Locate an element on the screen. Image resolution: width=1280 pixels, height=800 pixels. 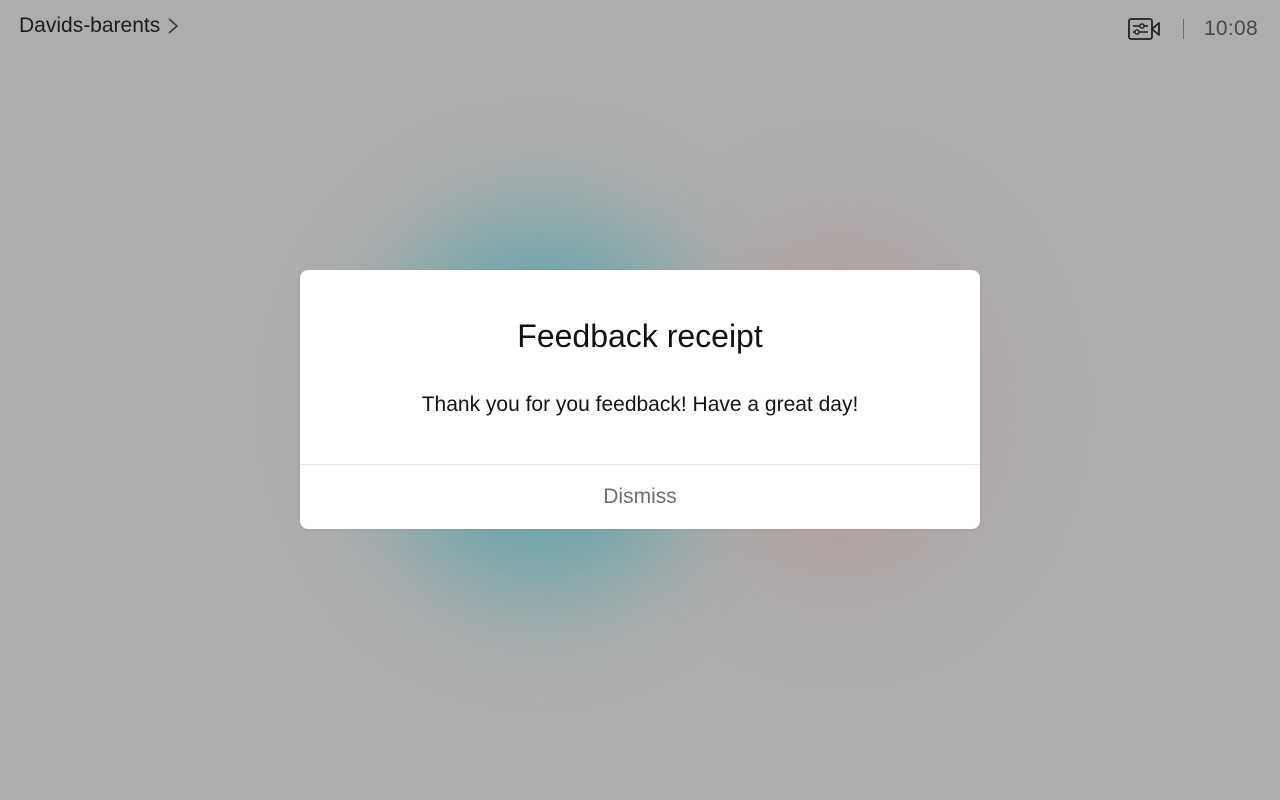
room-name: Davids-barents is located at coordinates (90, 25).